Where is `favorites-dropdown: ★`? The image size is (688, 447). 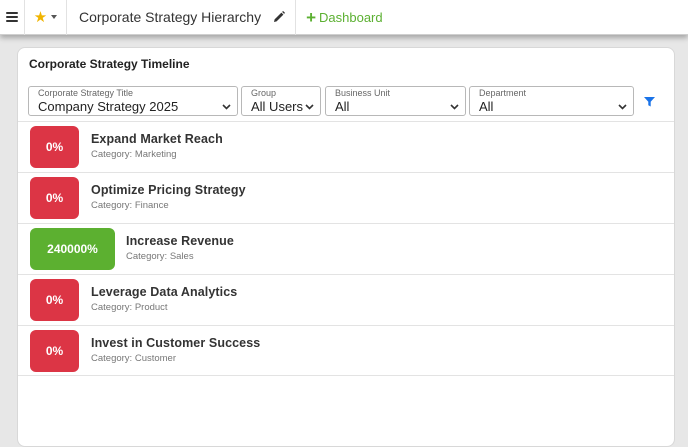 favorites-dropdown: ★ is located at coordinates (46, 17).